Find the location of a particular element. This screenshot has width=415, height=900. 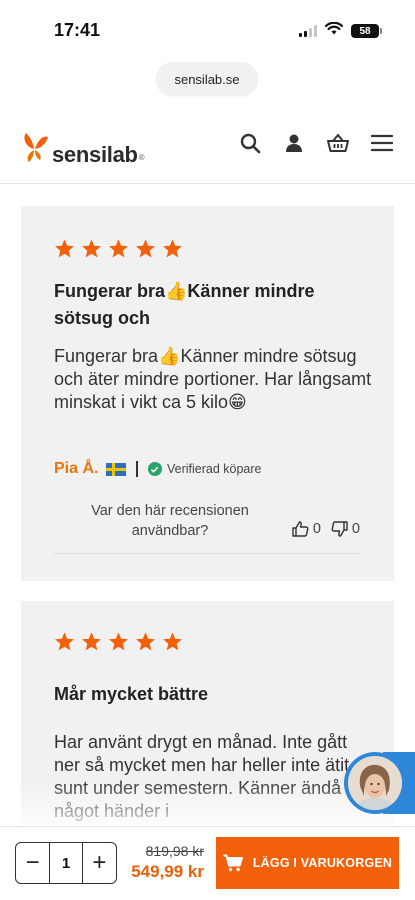

thumbs-down-icon is located at coordinates (339, 529).